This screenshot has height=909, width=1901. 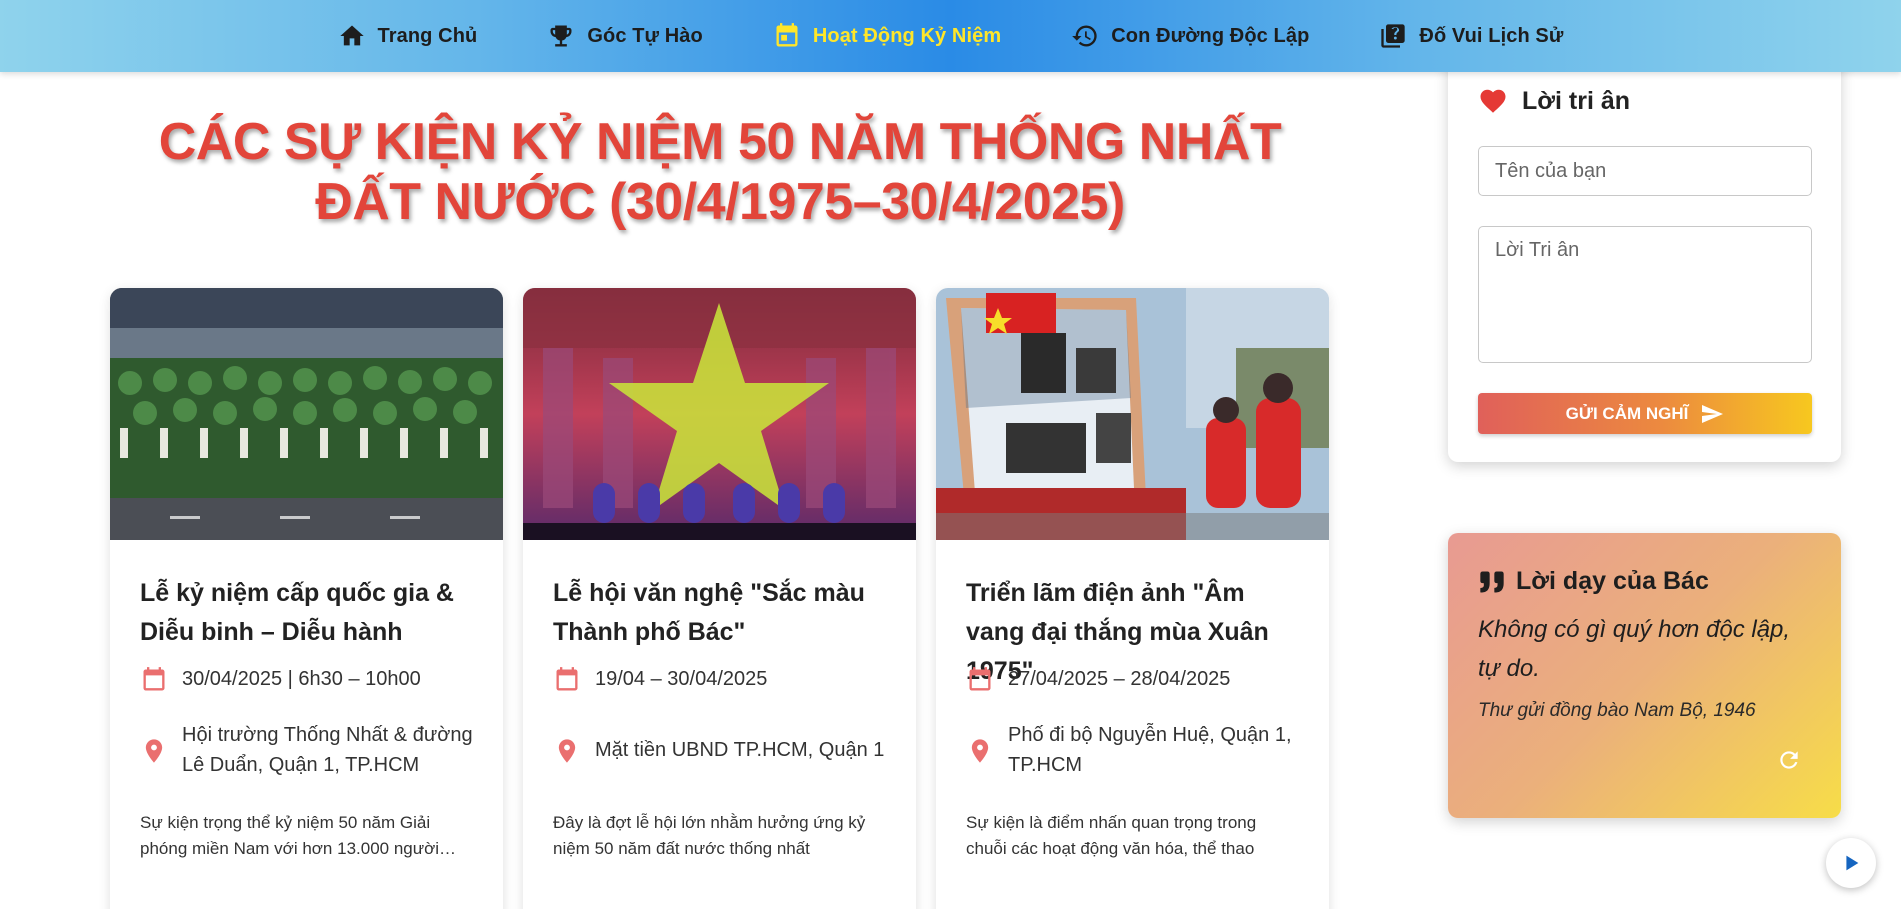 I want to click on nav-label: Trang Chủ, so click(x=427, y=35).